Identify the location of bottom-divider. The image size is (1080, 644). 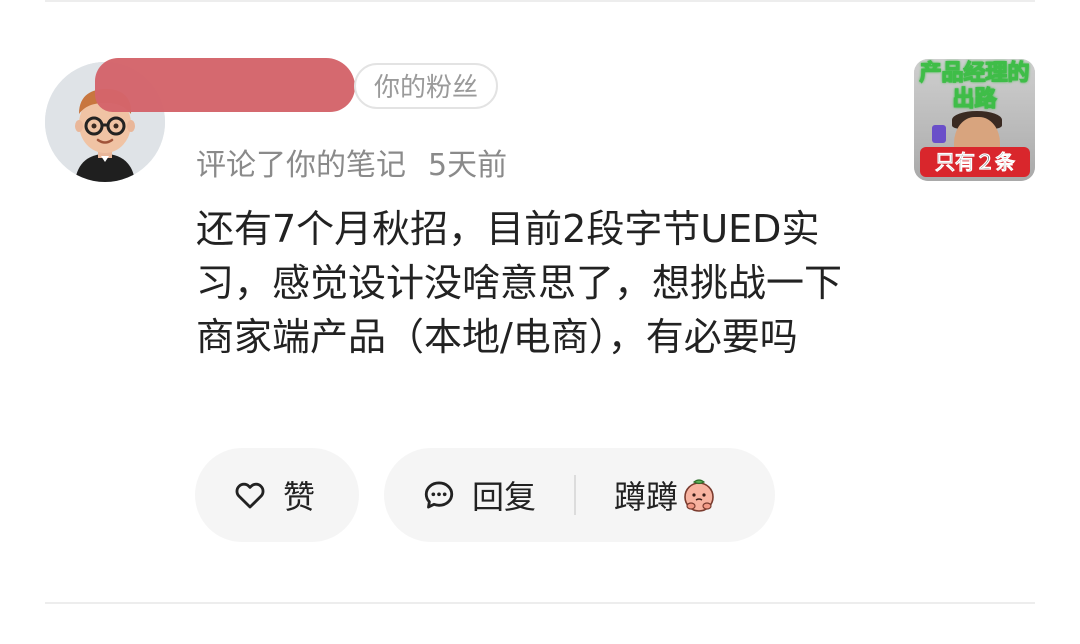
(540, 603).